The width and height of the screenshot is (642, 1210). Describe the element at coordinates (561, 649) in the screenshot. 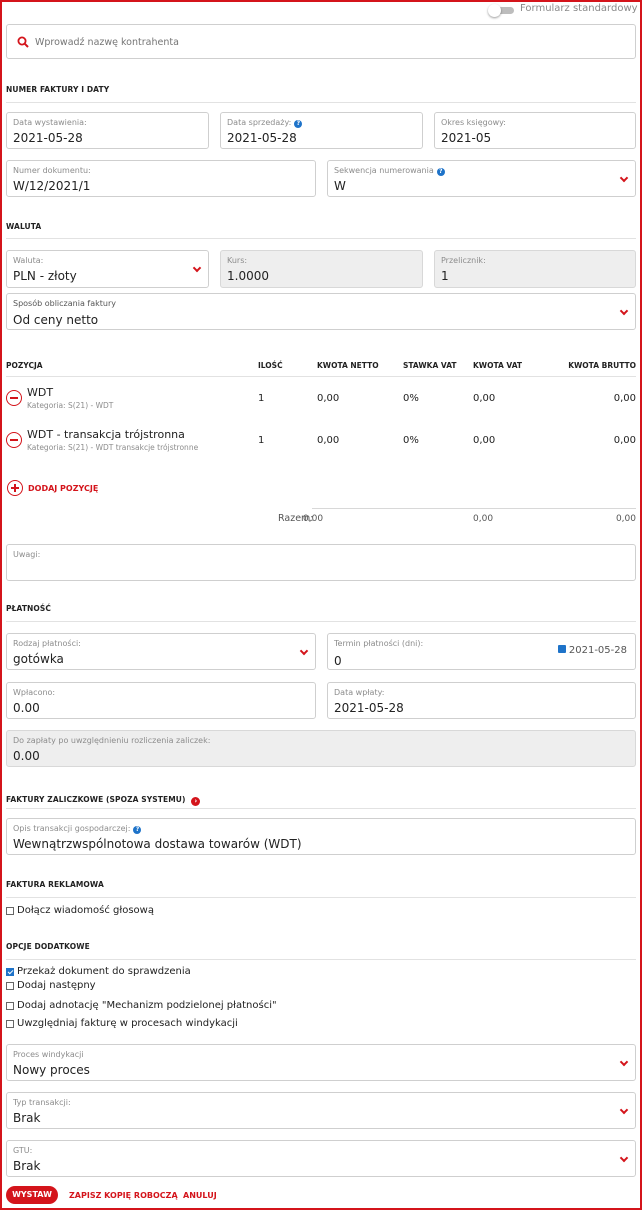

I see `calendar-icon` at that location.